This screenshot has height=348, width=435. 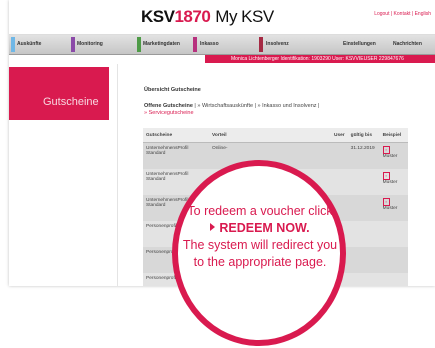 I want to click on cell-gueltig-bis: 31.12.2019, so click(x=363, y=155).